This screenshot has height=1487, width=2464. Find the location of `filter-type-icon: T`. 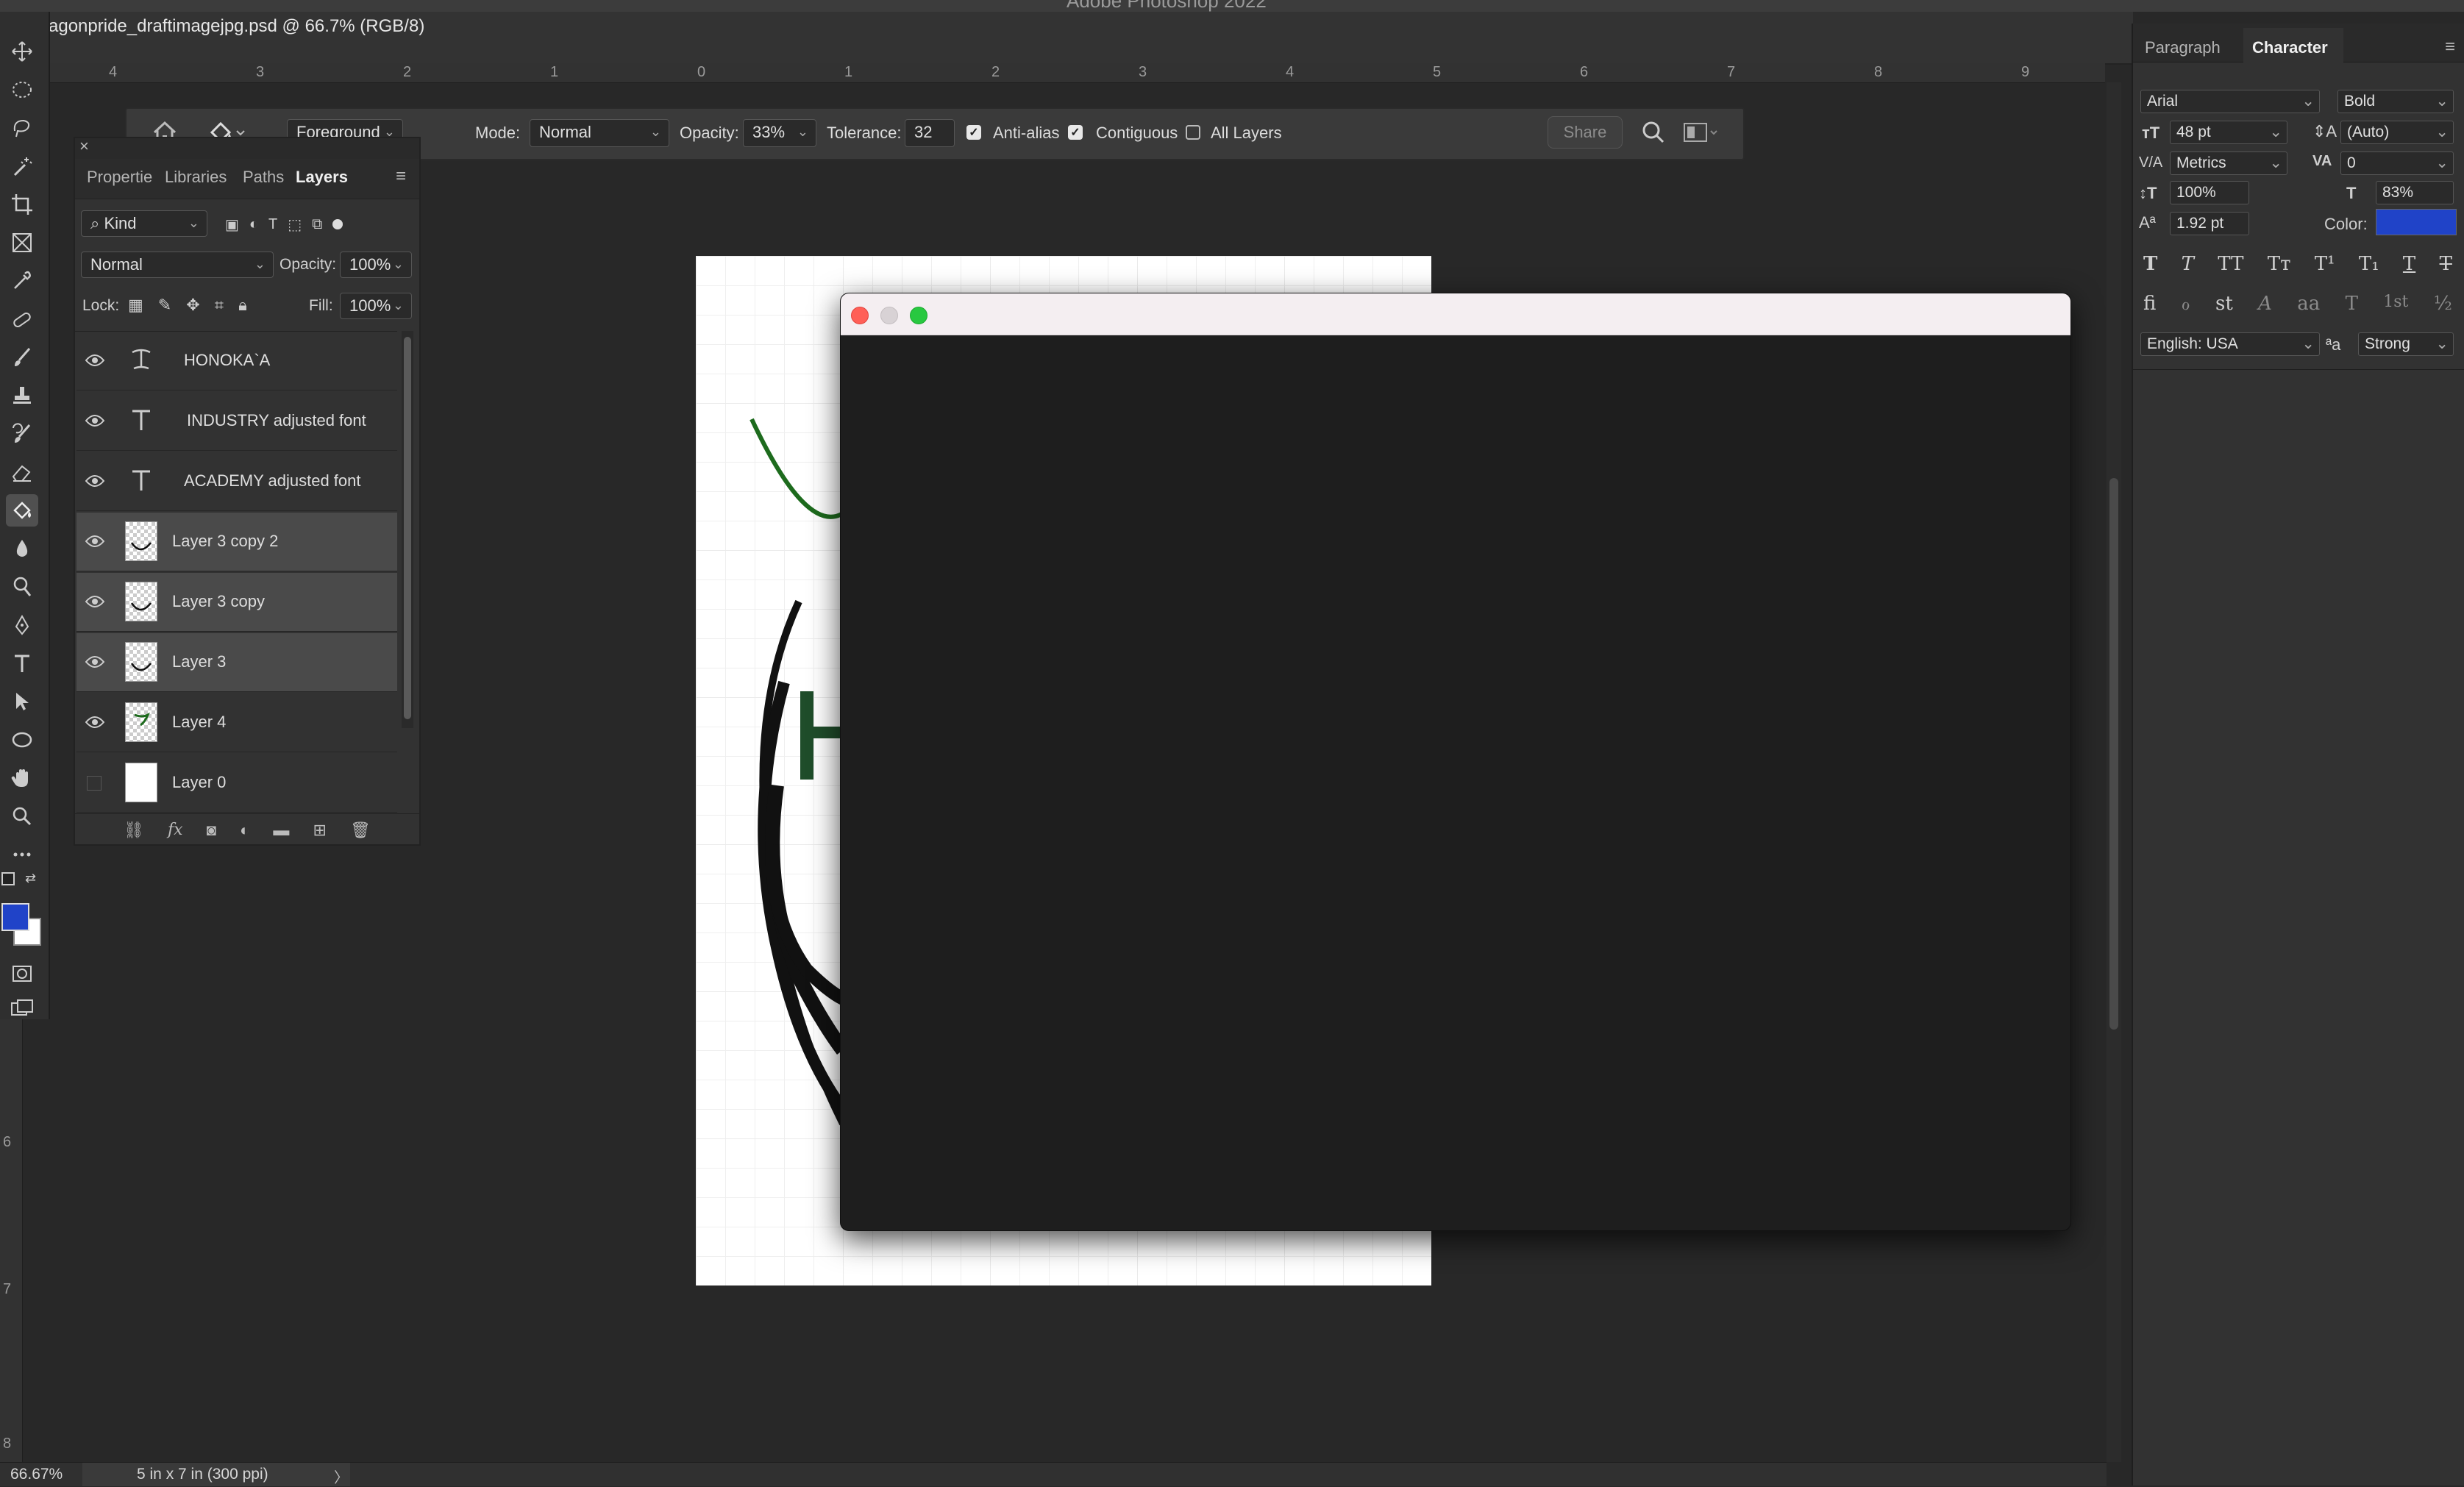

filter-type-icon: T is located at coordinates (272, 225).